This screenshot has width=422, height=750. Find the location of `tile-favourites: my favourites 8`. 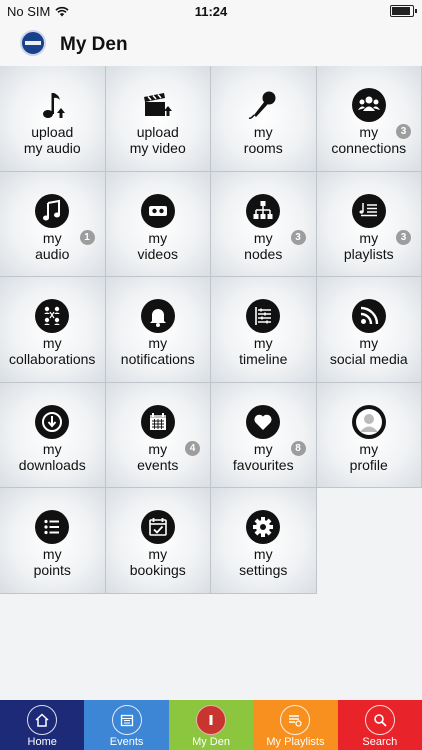

tile-favourites: my favourites 8 is located at coordinates (264, 435).